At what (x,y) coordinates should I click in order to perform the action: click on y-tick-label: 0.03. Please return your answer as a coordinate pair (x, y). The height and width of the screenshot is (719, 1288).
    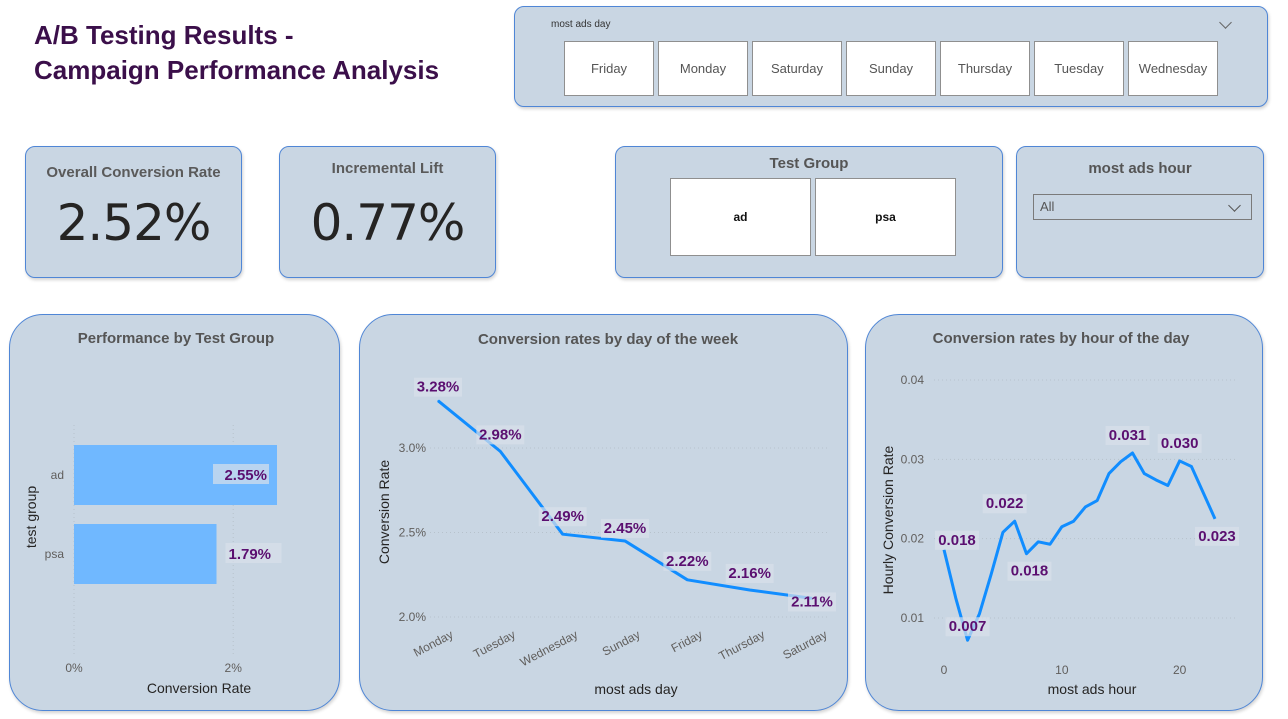
    Looking at the image, I should click on (913, 459).